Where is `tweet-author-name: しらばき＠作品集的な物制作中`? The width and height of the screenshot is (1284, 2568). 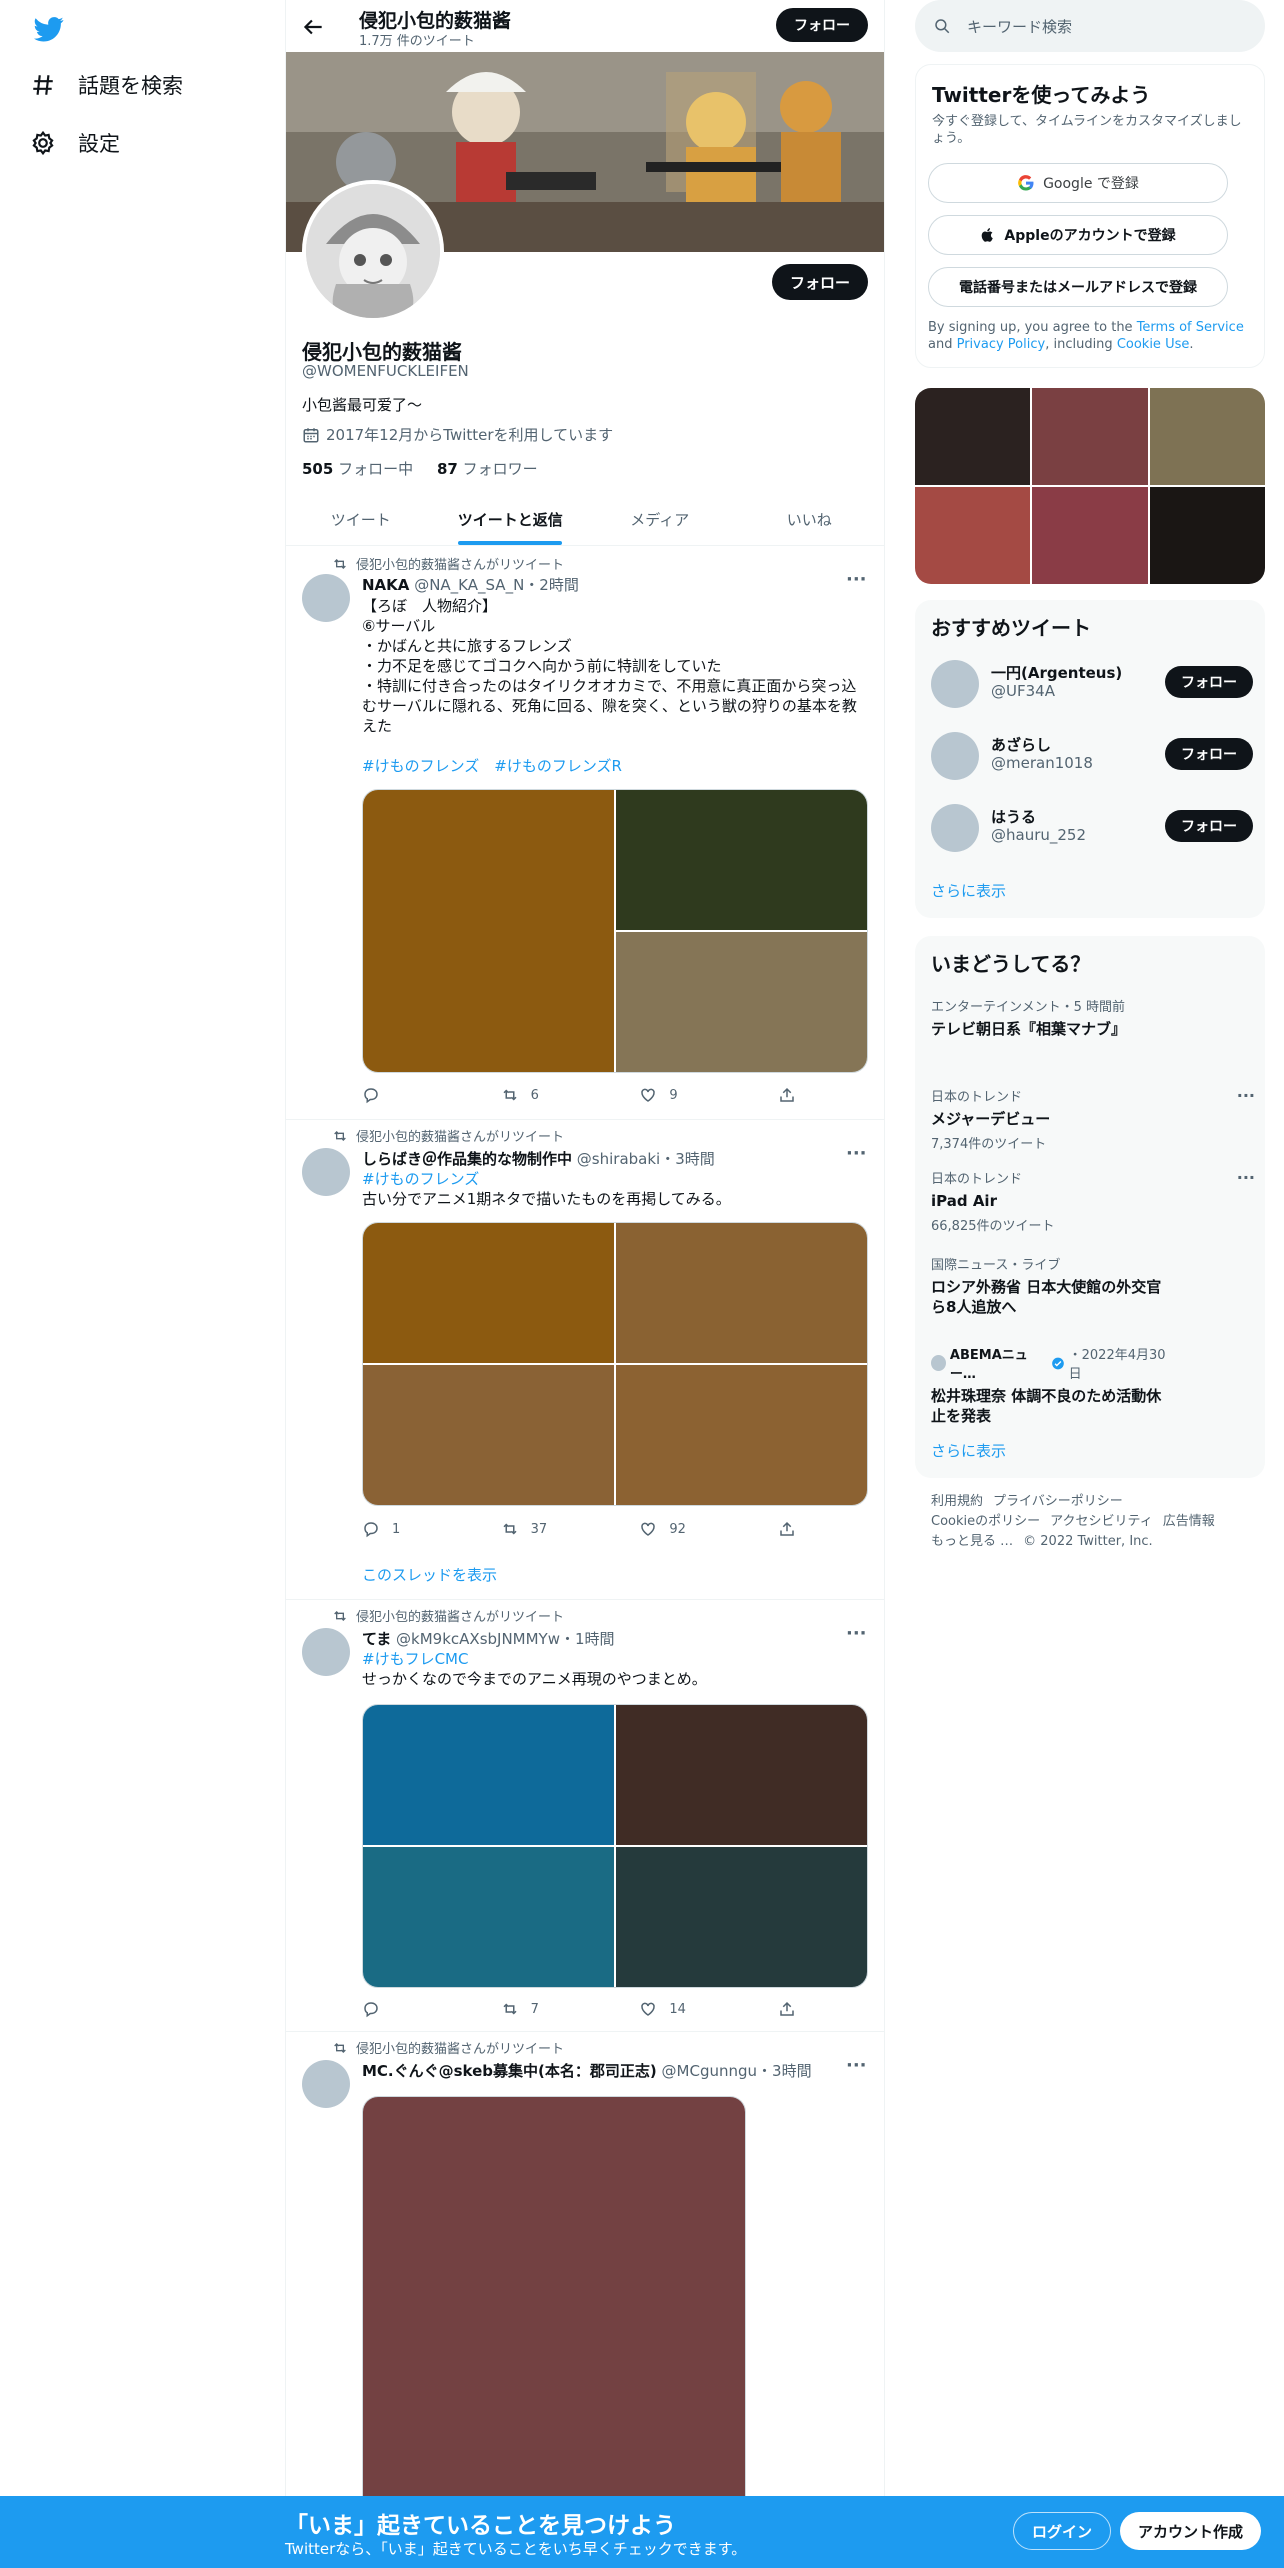
tweet-author-name: しらばき＠作品集的な物制作中 is located at coordinates (467, 1159).